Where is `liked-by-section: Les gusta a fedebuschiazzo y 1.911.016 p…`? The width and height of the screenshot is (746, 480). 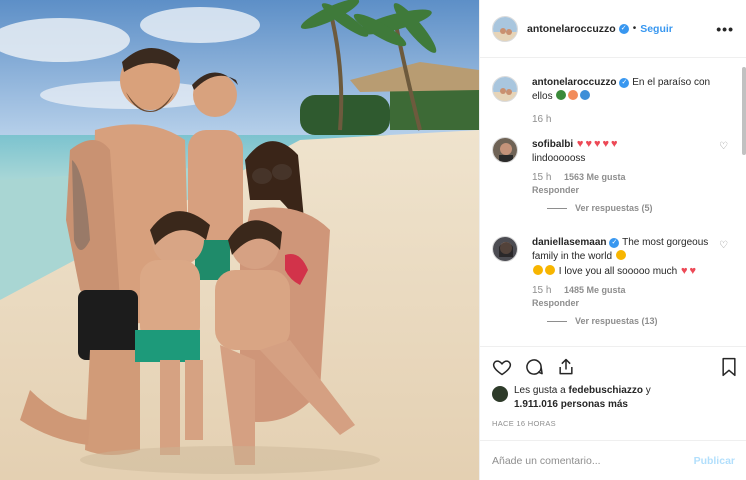
liked-by-section: Les gusta a fedebuschiazzo y 1.911.016 p… is located at coordinates (615, 398).